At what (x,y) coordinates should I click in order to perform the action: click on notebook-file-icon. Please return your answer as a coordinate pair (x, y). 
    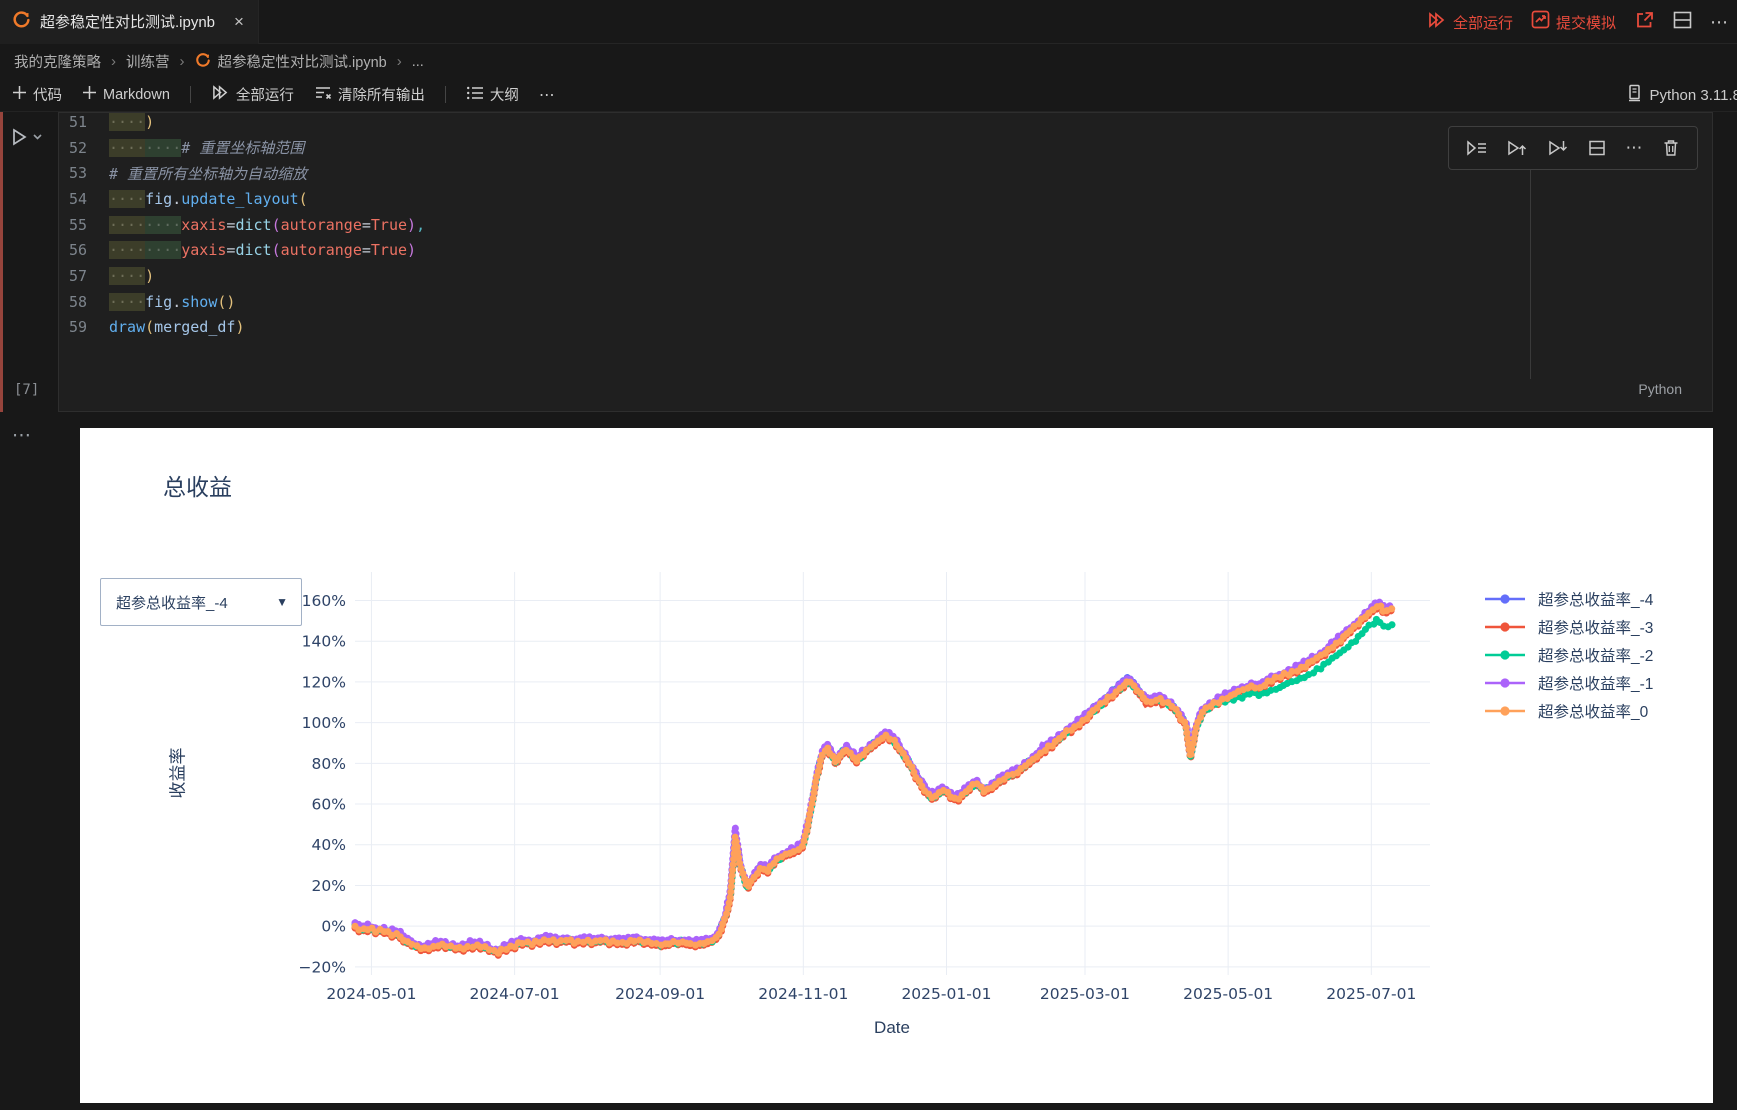
    Looking at the image, I should click on (203, 62).